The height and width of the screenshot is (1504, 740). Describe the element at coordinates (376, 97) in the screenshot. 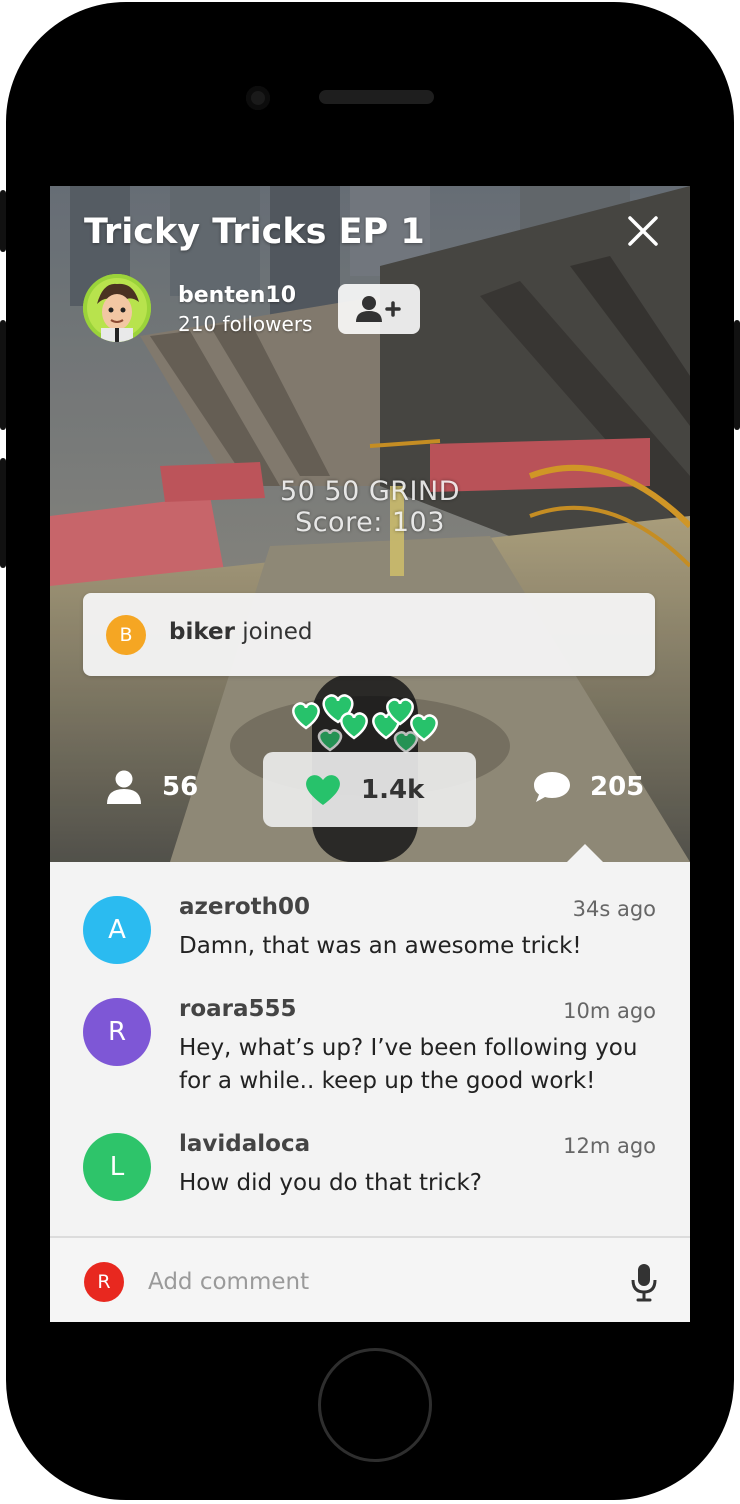

I see `earpiece` at that location.